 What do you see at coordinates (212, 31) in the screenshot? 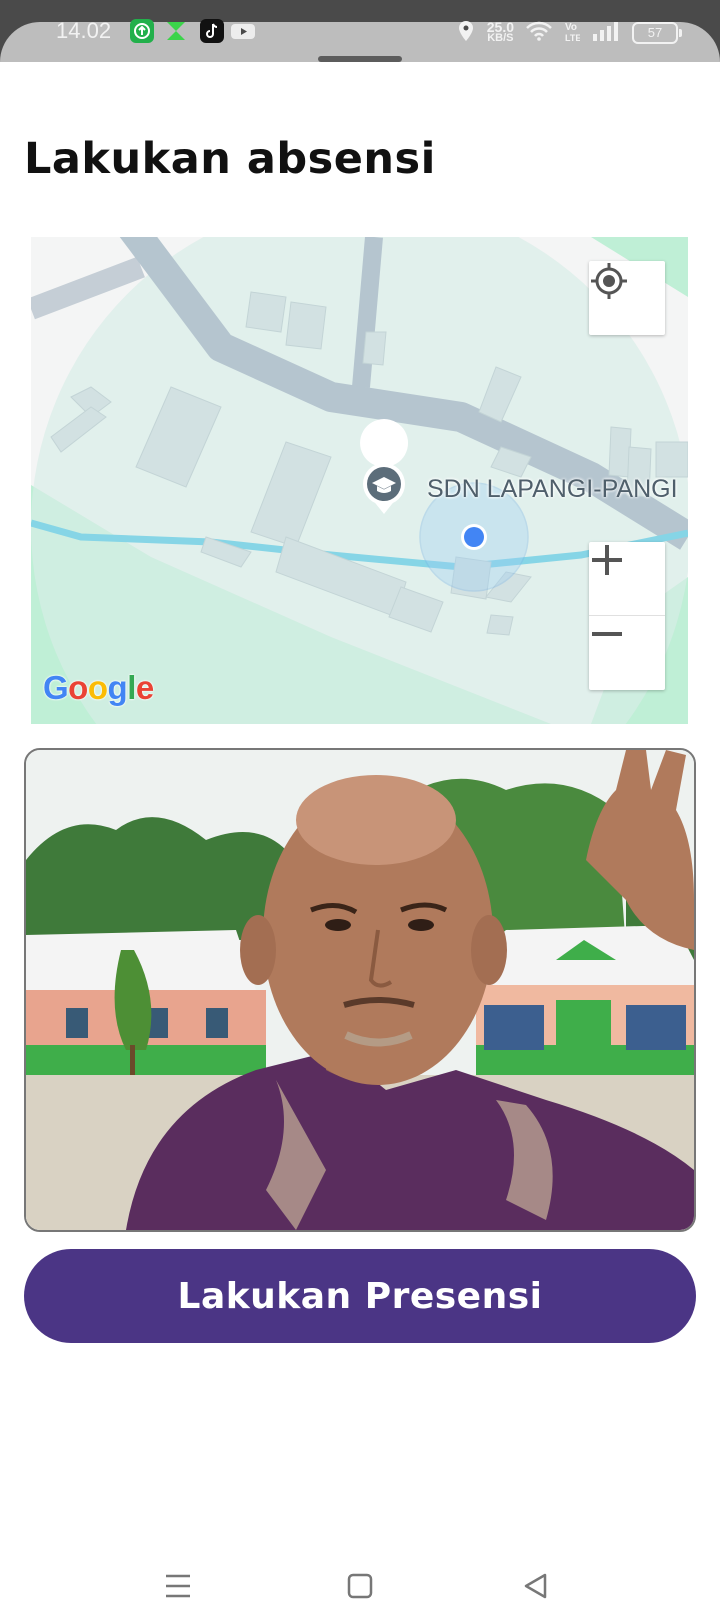
I see `tiktok-icon` at bounding box center [212, 31].